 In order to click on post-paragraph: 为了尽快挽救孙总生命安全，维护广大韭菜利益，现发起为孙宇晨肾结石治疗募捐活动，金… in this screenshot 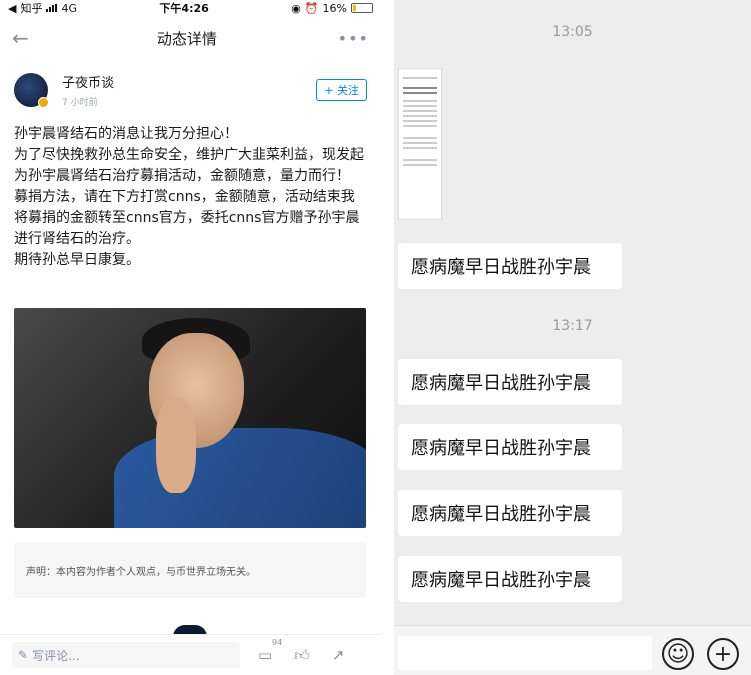, I will do `click(189, 165)`.